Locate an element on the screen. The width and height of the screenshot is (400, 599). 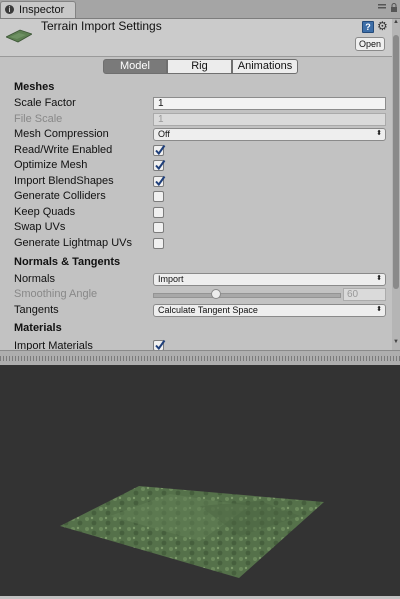
lightmap-uvs-checkbox is located at coordinates (158, 243).